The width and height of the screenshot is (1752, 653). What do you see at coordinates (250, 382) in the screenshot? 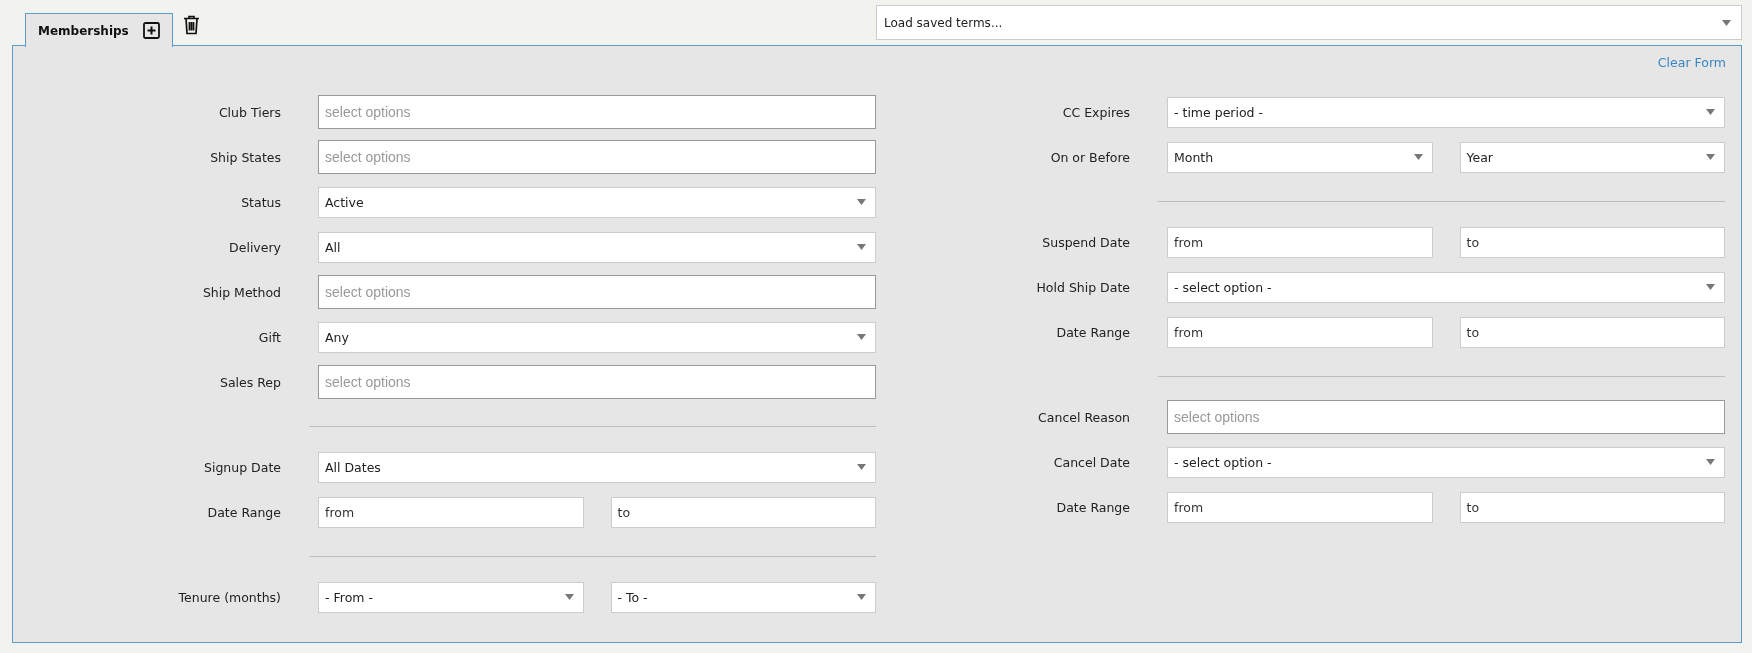
I see `field-label: Sales Rep` at bounding box center [250, 382].